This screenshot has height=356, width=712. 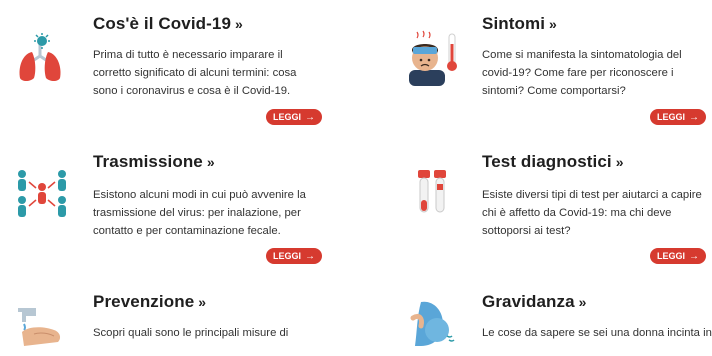 I want to click on pregnant-woman-icon, so click(x=431, y=324).